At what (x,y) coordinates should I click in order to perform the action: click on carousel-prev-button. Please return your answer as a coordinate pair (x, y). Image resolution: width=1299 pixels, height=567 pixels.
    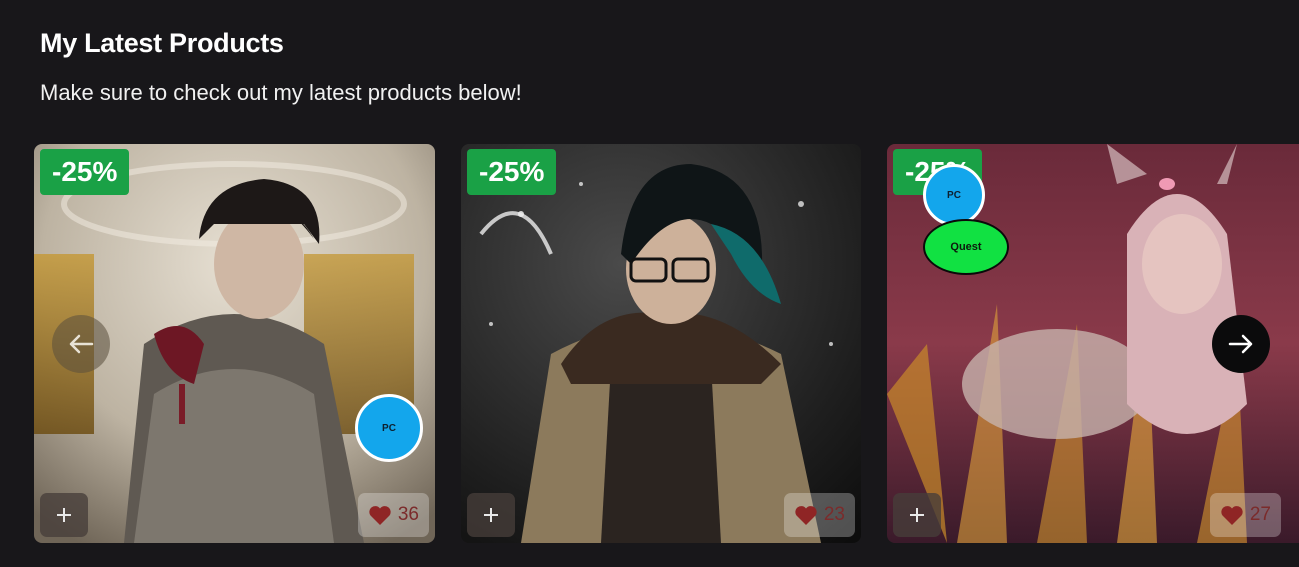
    Looking at the image, I should click on (81, 344).